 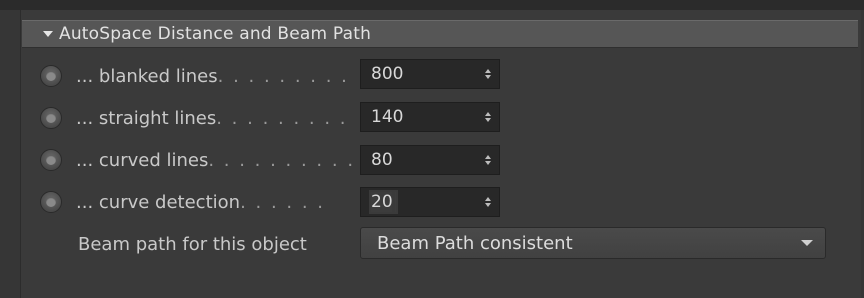 I want to click on straight-lines-value: 140, so click(x=419, y=117).